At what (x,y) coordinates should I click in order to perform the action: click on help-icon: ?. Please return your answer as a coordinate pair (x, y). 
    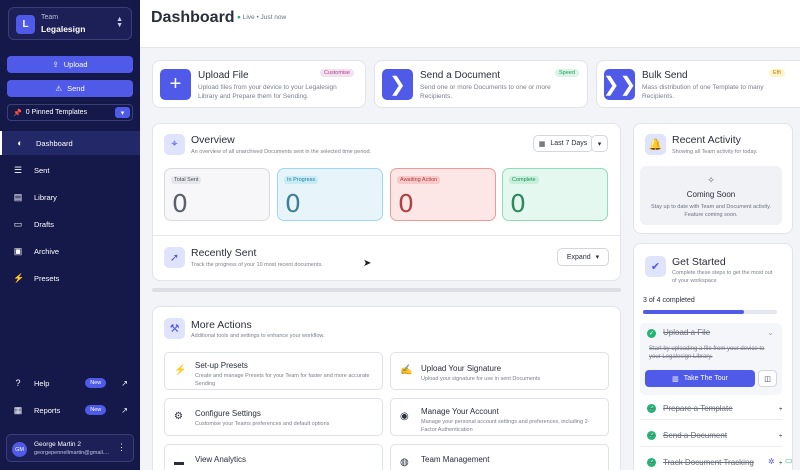
    Looking at the image, I should click on (18, 383).